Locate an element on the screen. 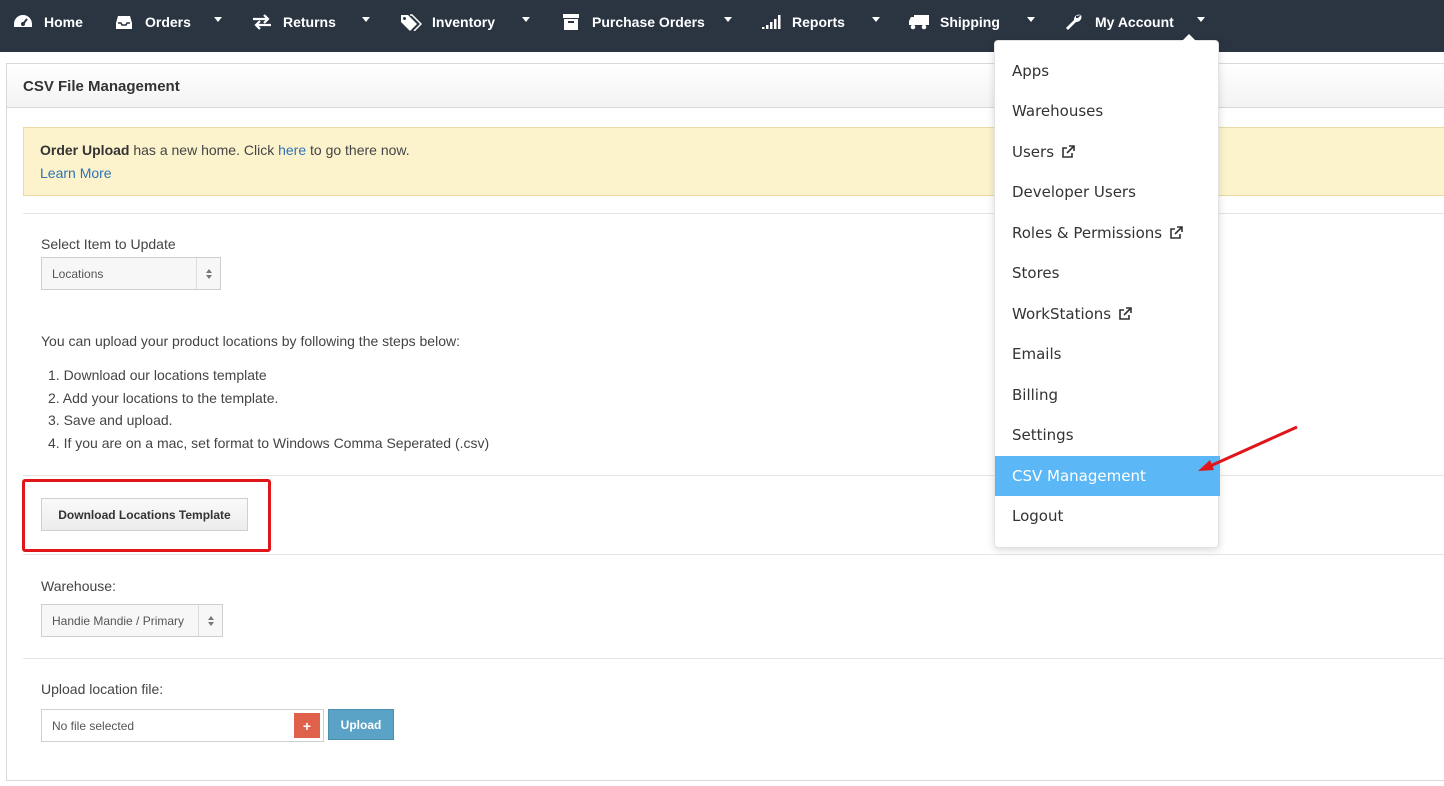  nav-home: Home is located at coordinates (47, 22).